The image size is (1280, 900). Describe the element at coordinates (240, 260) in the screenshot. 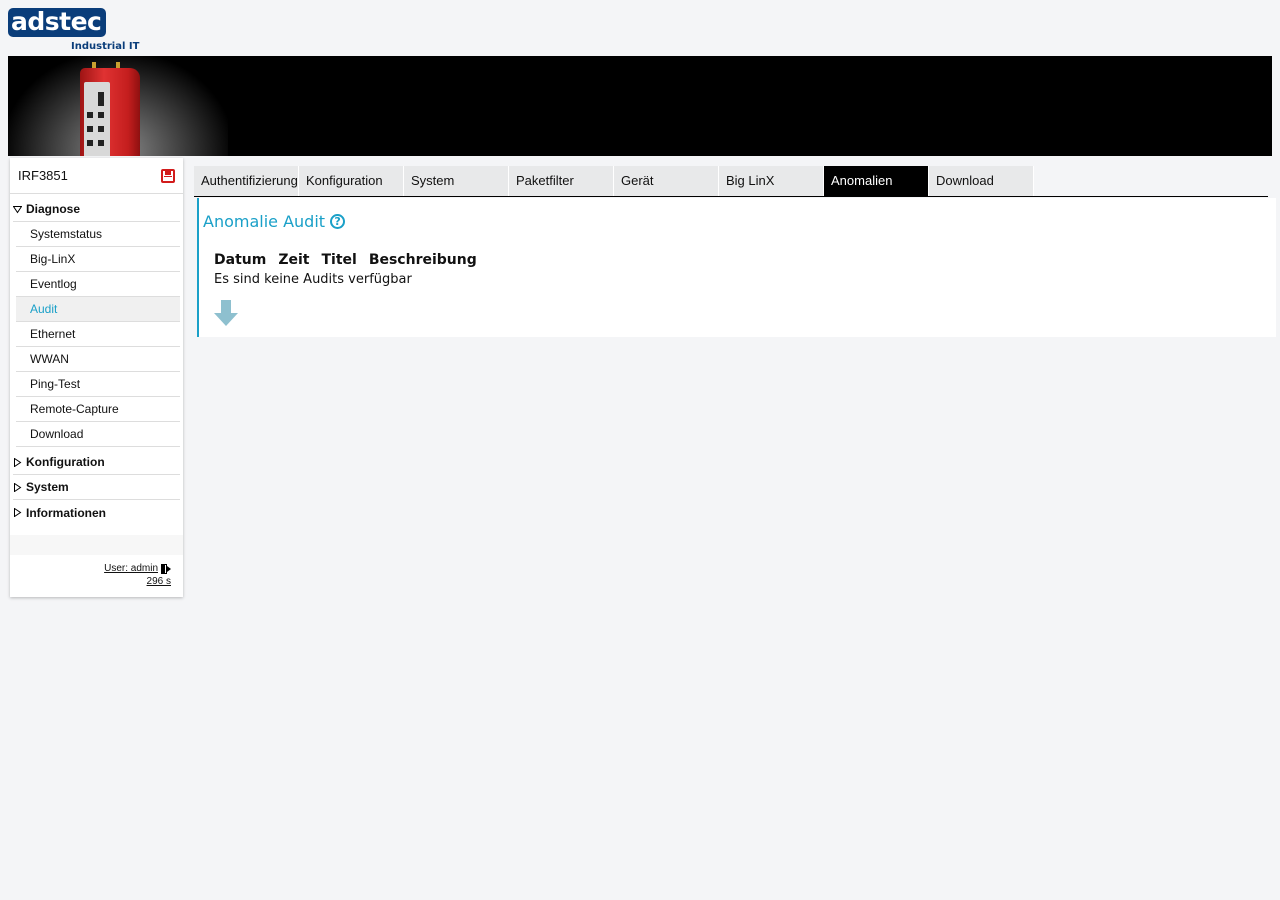

I see `column-header-datum: Datum` at that location.